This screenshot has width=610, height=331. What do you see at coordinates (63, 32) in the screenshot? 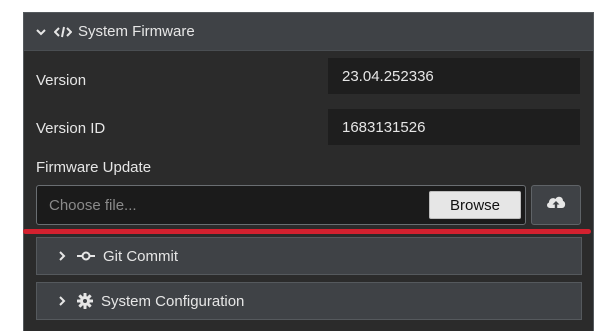
I see `code-icon` at bounding box center [63, 32].